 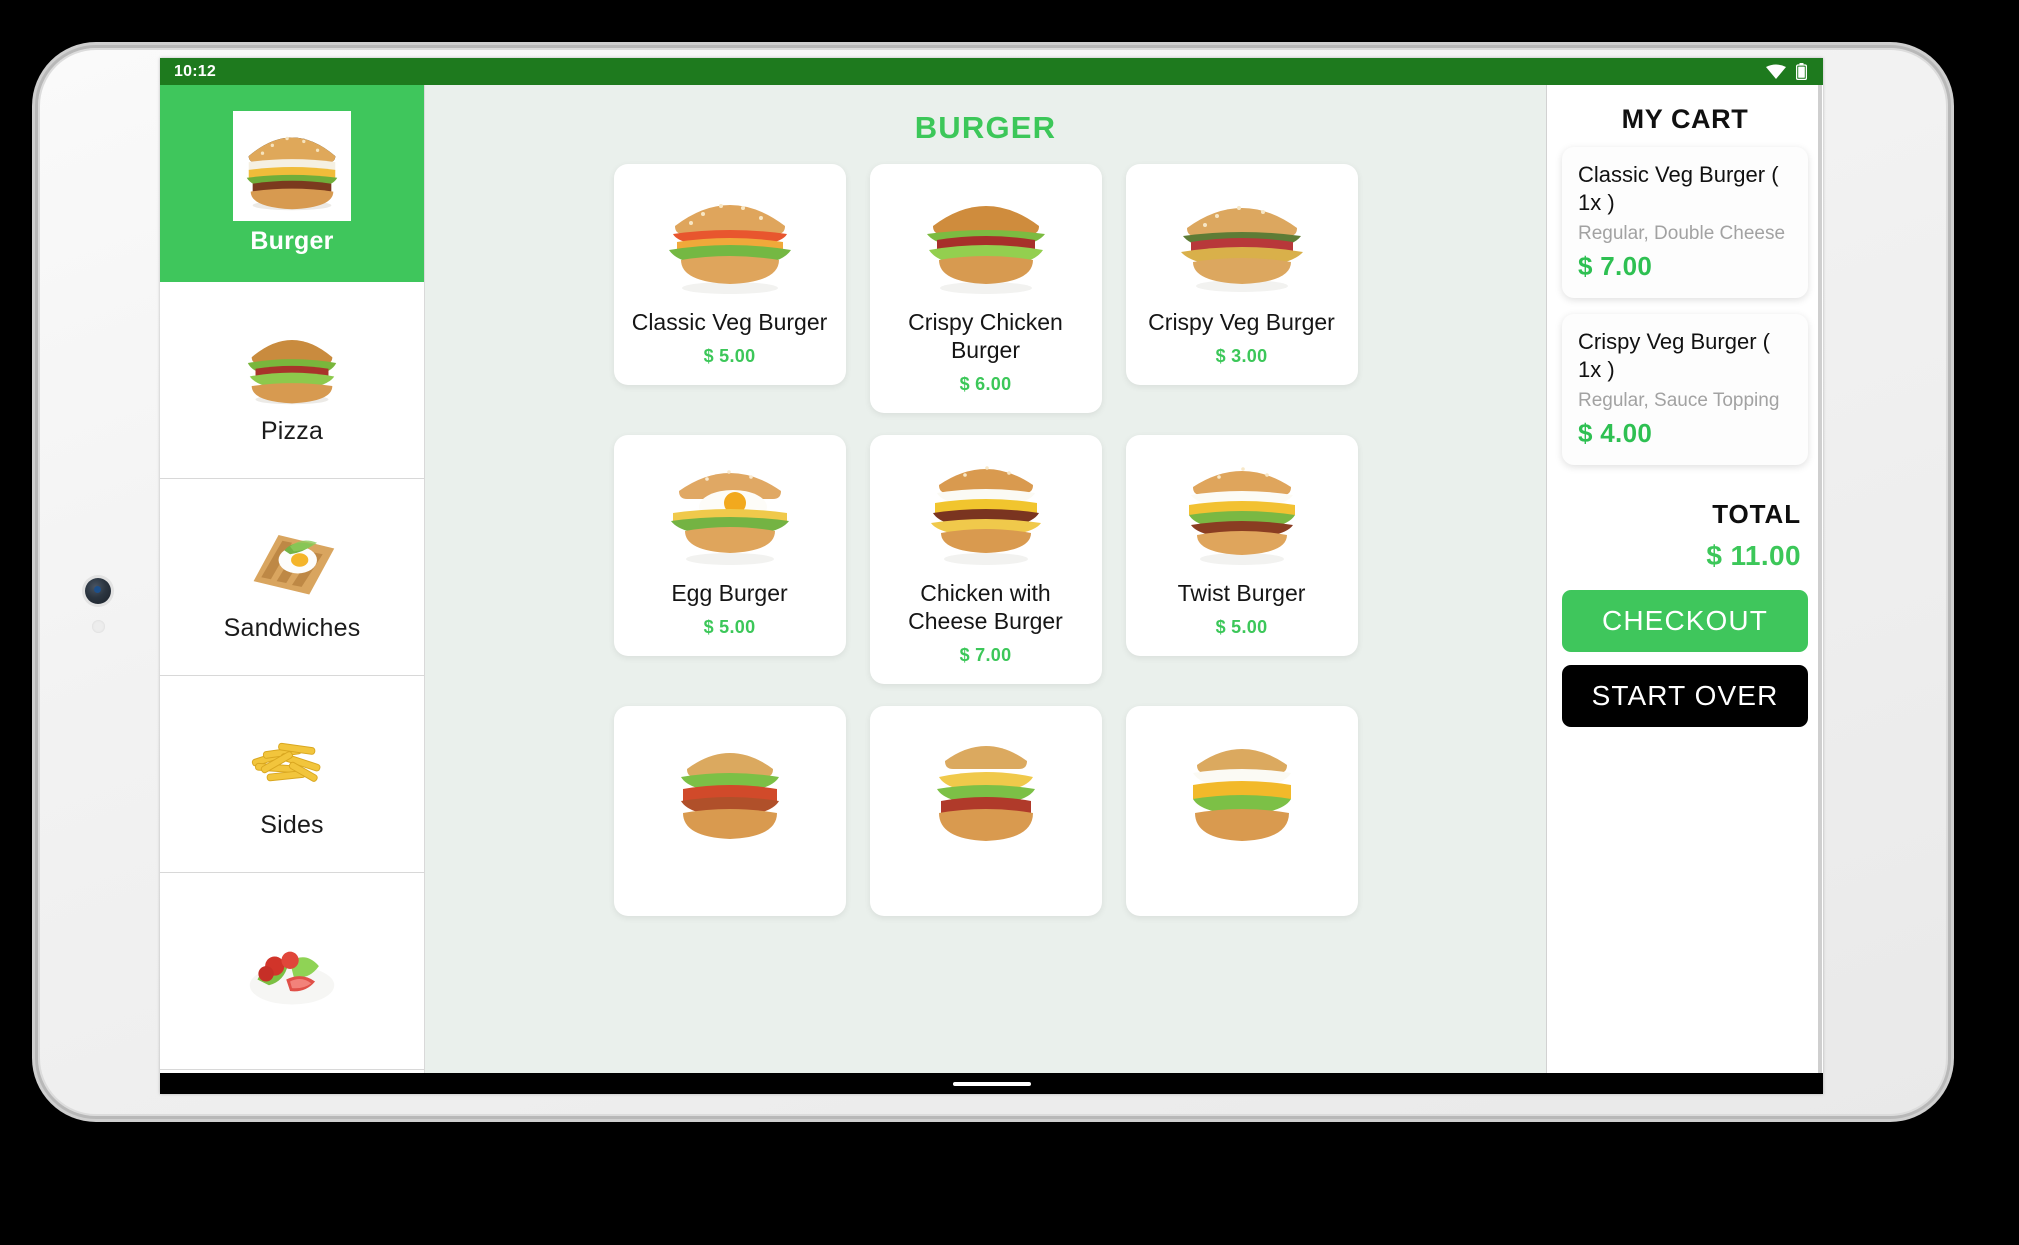 I want to click on cart-actions: CHECKOUT START OVER, so click(x=1685, y=650).